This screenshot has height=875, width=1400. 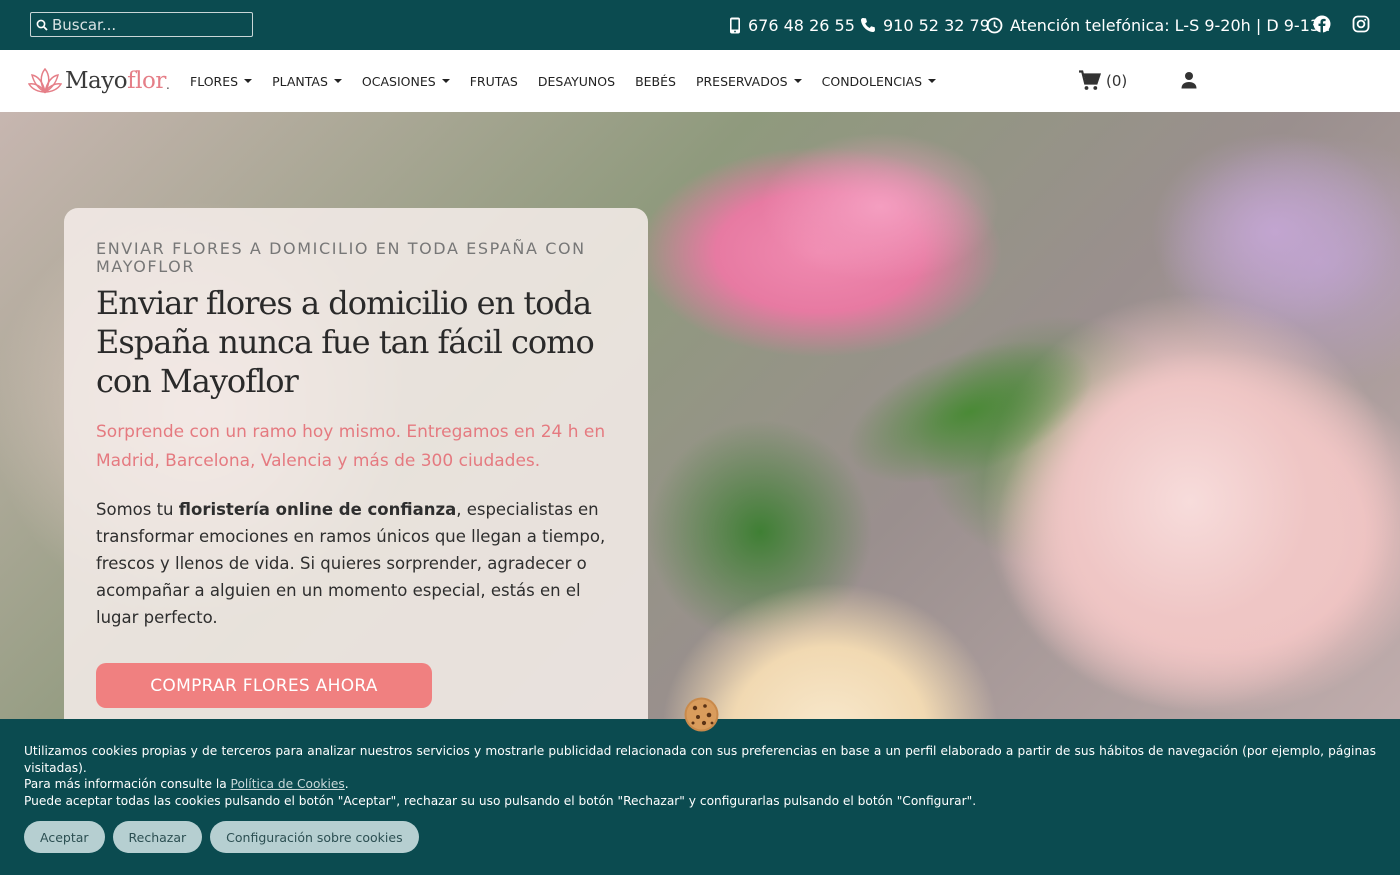 I want to click on cookie-text-line2-suffix: ., so click(x=346, y=784).